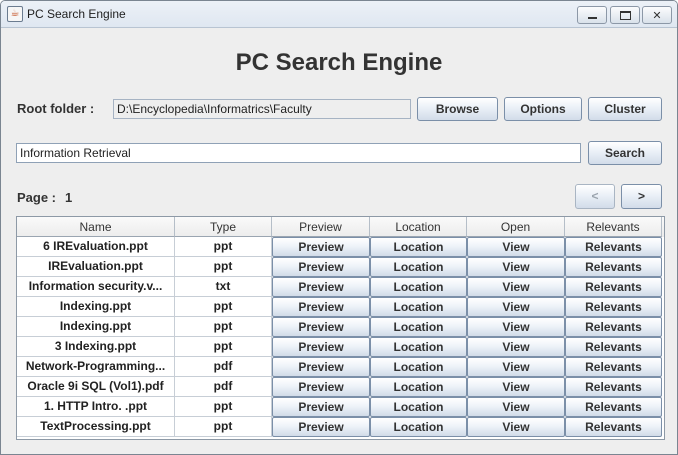 This screenshot has height=455, width=678. What do you see at coordinates (223, 287) in the screenshot?
I see `file-type-cell: txt` at bounding box center [223, 287].